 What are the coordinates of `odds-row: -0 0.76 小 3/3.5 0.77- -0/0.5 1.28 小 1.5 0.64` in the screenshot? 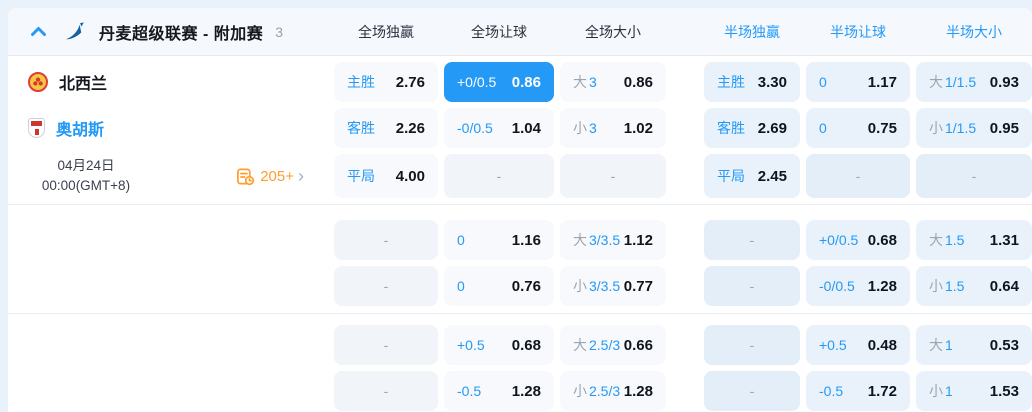 It's located at (520, 286).